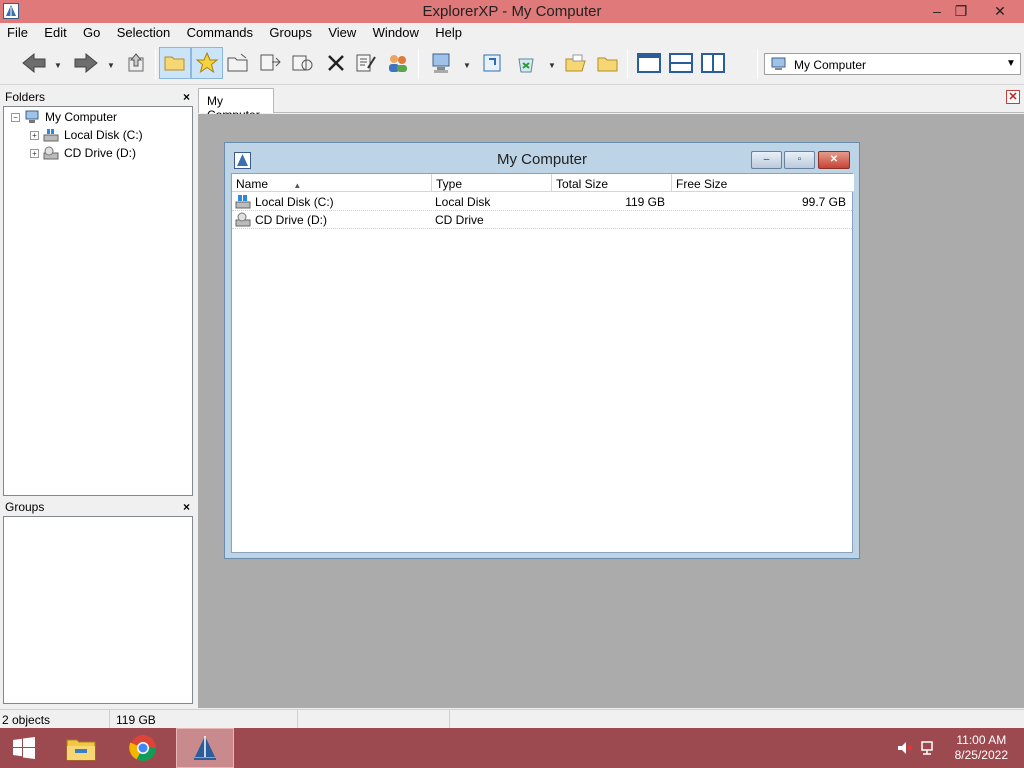 This screenshot has width=1024, height=768. Describe the element at coordinates (766, 160) in the screenshot. I see `child-minimize-button: –` at that location.